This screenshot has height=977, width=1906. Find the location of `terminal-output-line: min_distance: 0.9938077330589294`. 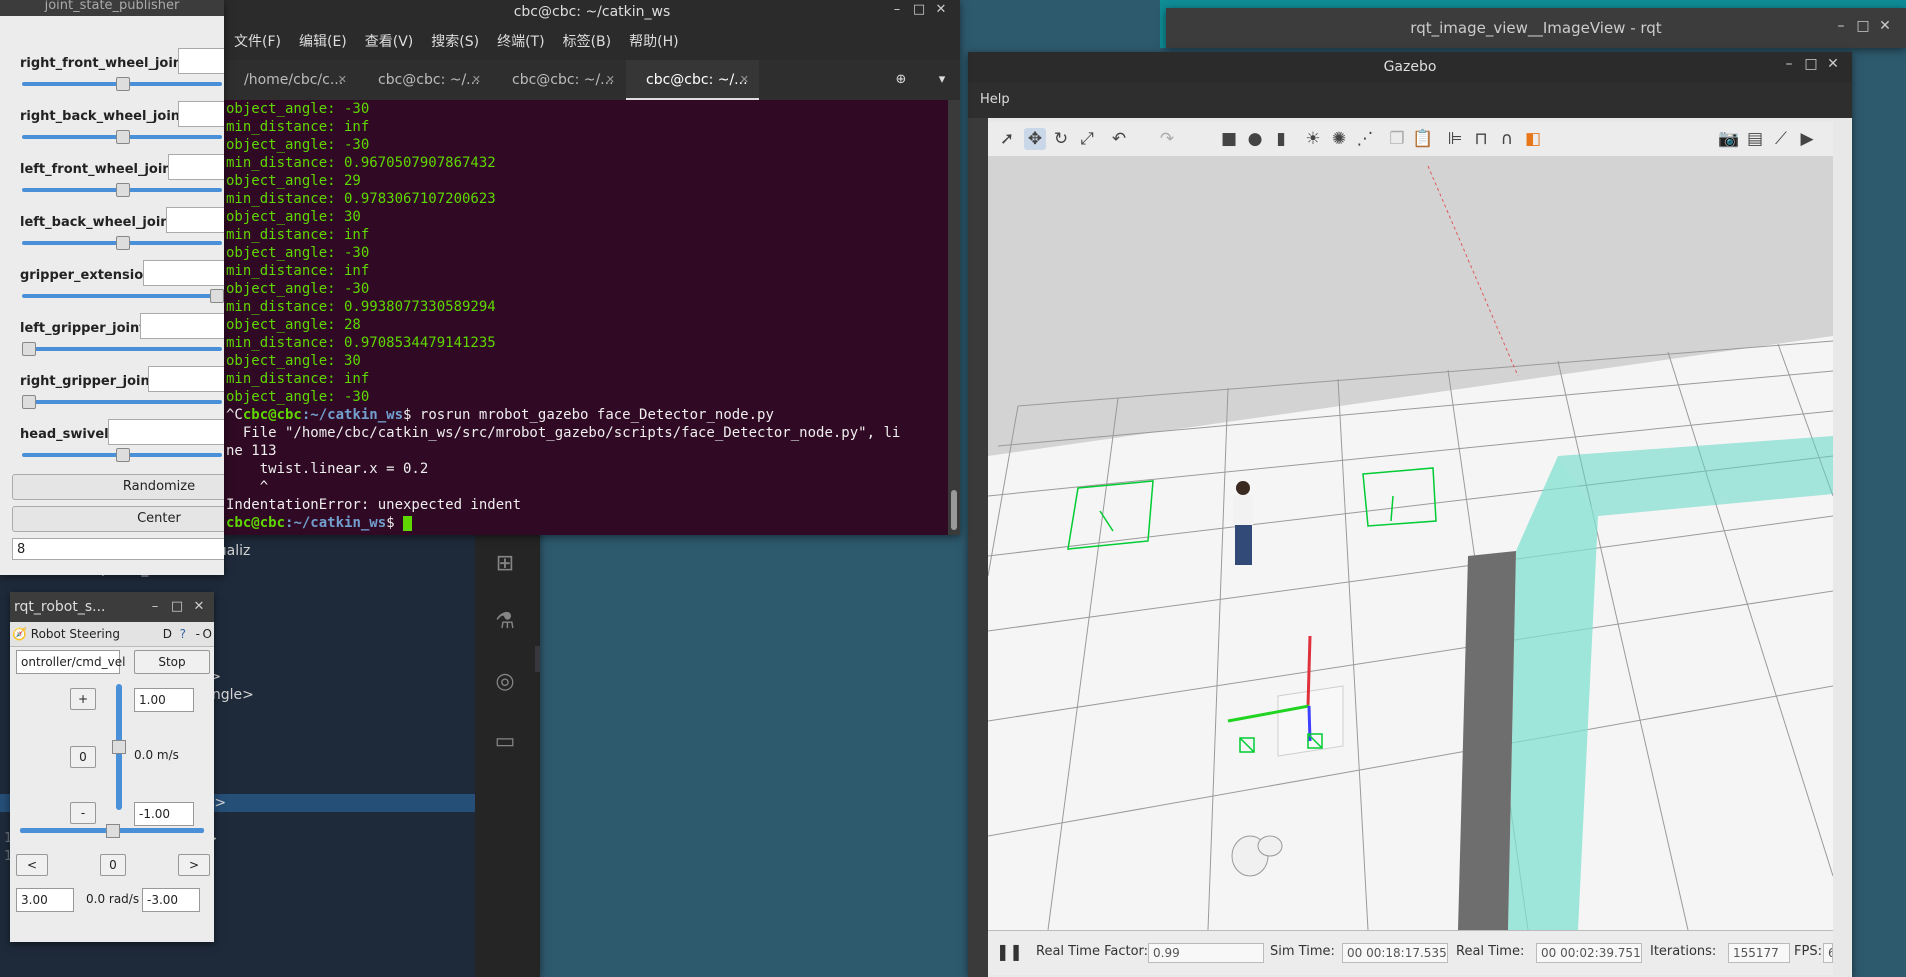

terminal-output-line: min_distance: 0.9938077330589294 is located at coordinates (586, 307).